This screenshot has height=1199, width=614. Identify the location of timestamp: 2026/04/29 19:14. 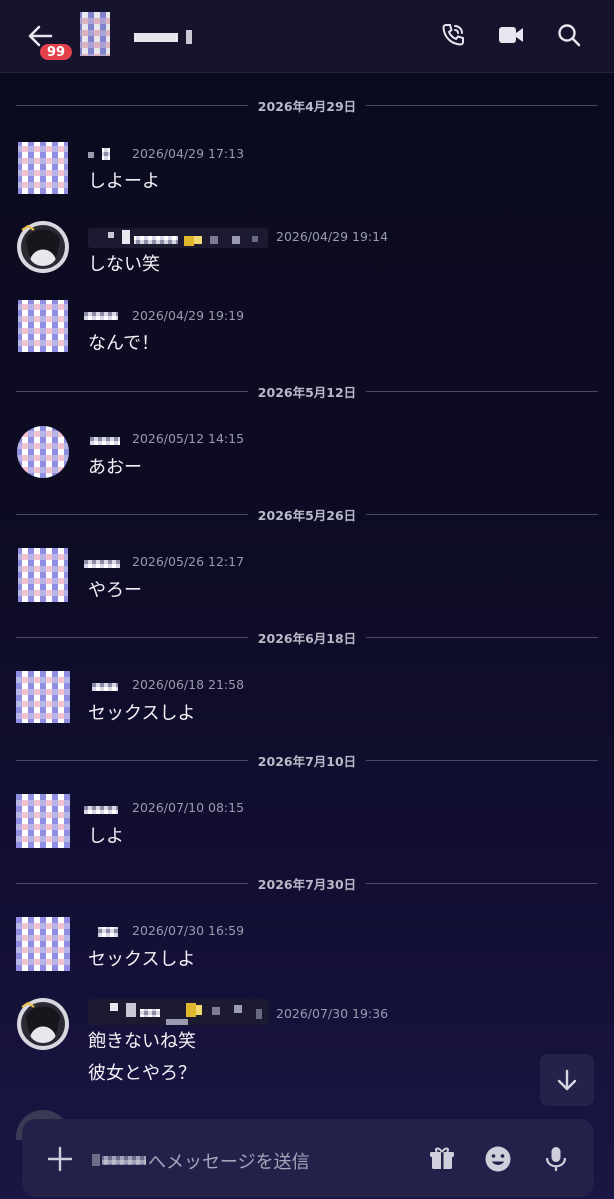
(332, 236).